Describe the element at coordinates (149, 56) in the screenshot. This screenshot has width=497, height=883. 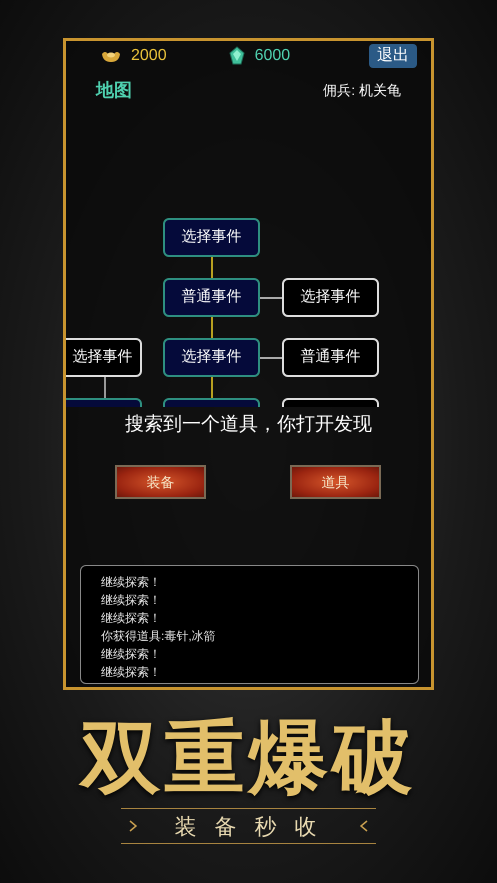
I see `currency-amount: 2000` at that location.